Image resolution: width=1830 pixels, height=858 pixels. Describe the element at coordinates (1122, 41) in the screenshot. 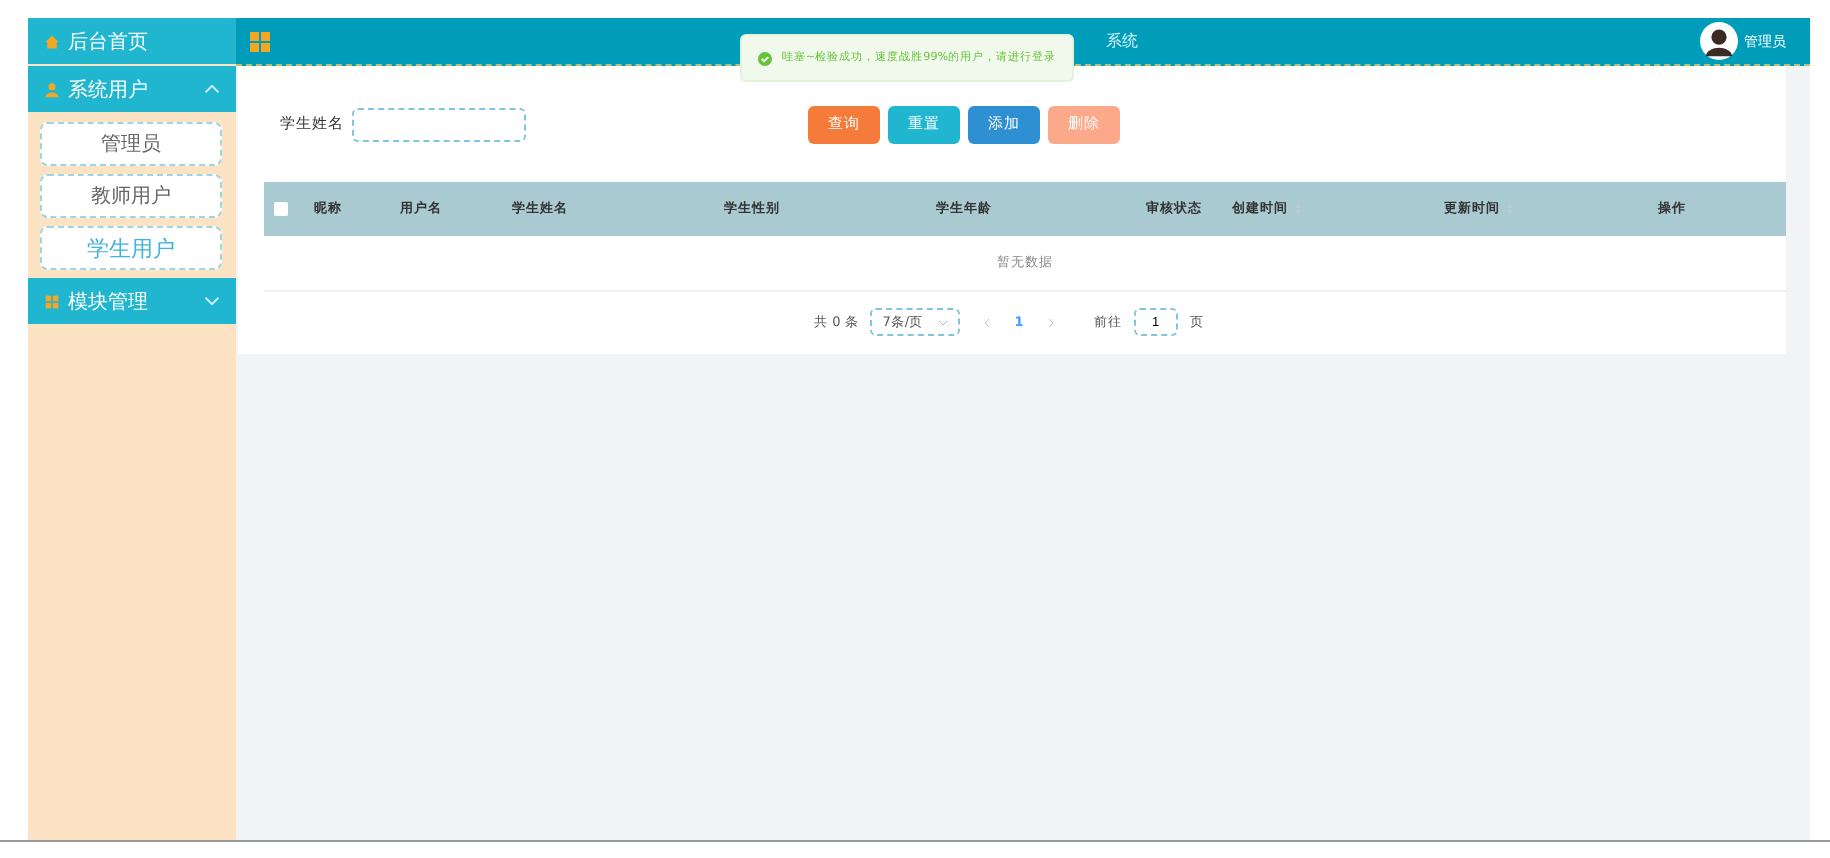

I see `system-title: 系统` at that location.